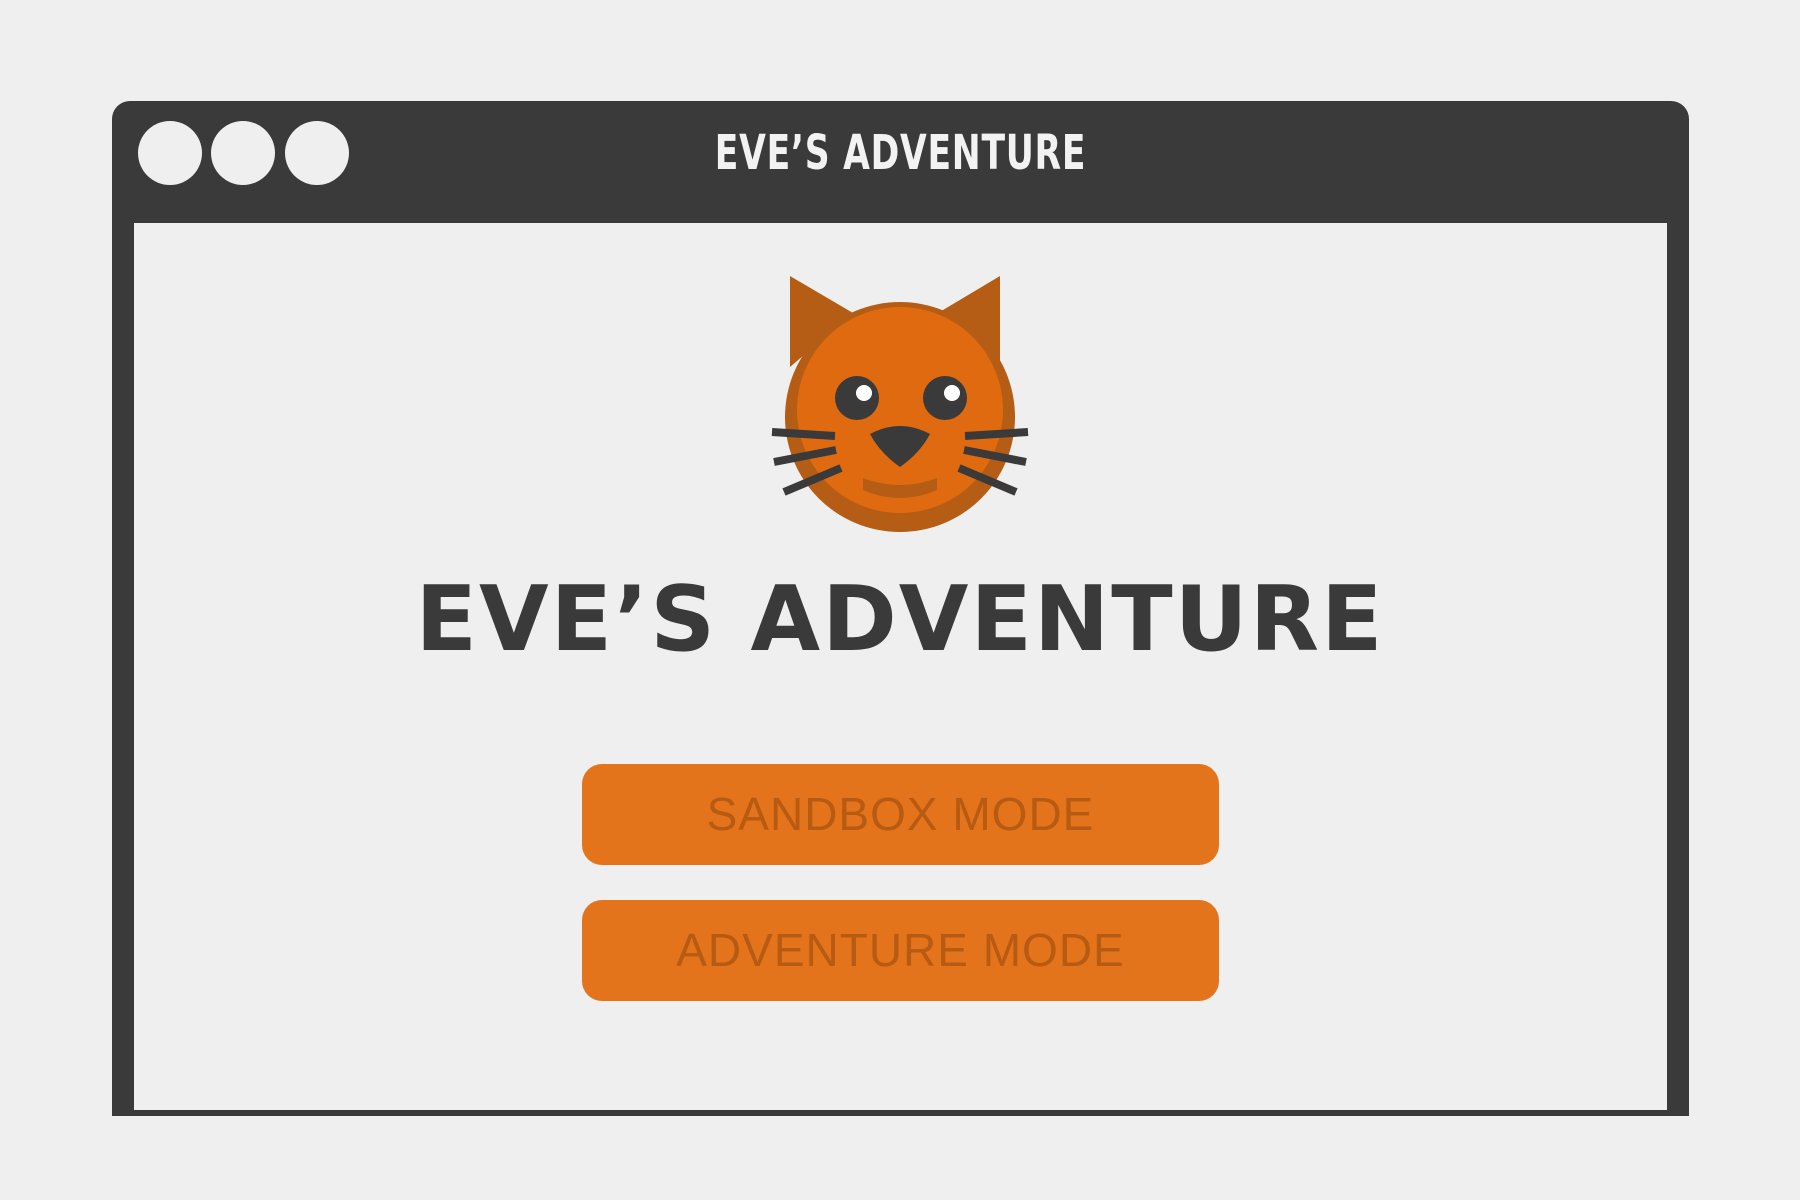 This screenshot has width=1800, height=1200. I want to click on window-title: EVE’S ADVENTURE, so click(900, 153).